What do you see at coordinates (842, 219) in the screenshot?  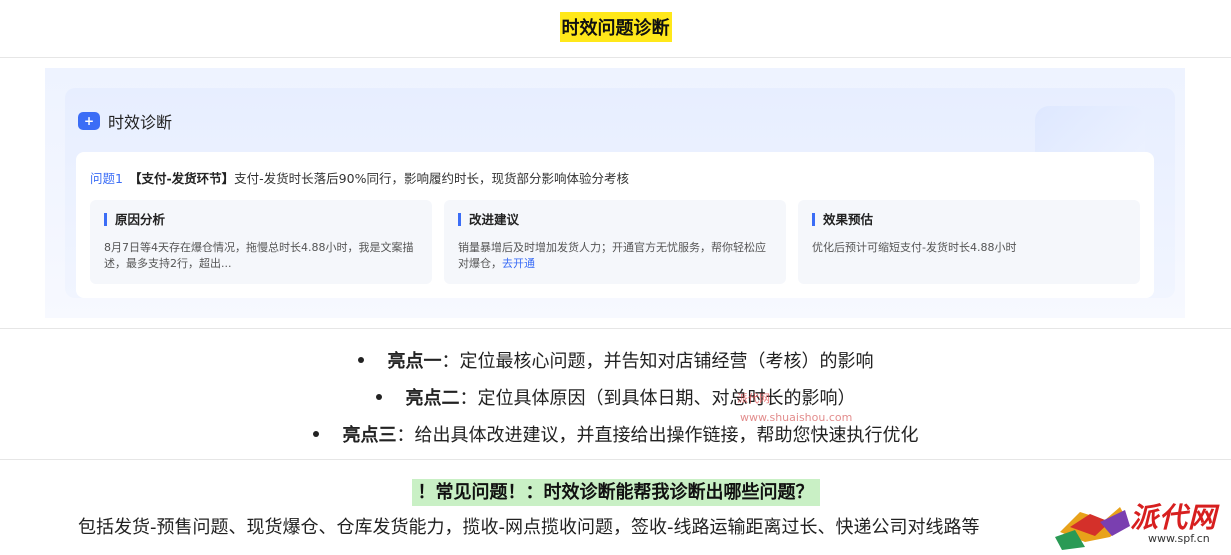 I see `effect-estimate-title: 效果预估` at bounding box center [842, 219].